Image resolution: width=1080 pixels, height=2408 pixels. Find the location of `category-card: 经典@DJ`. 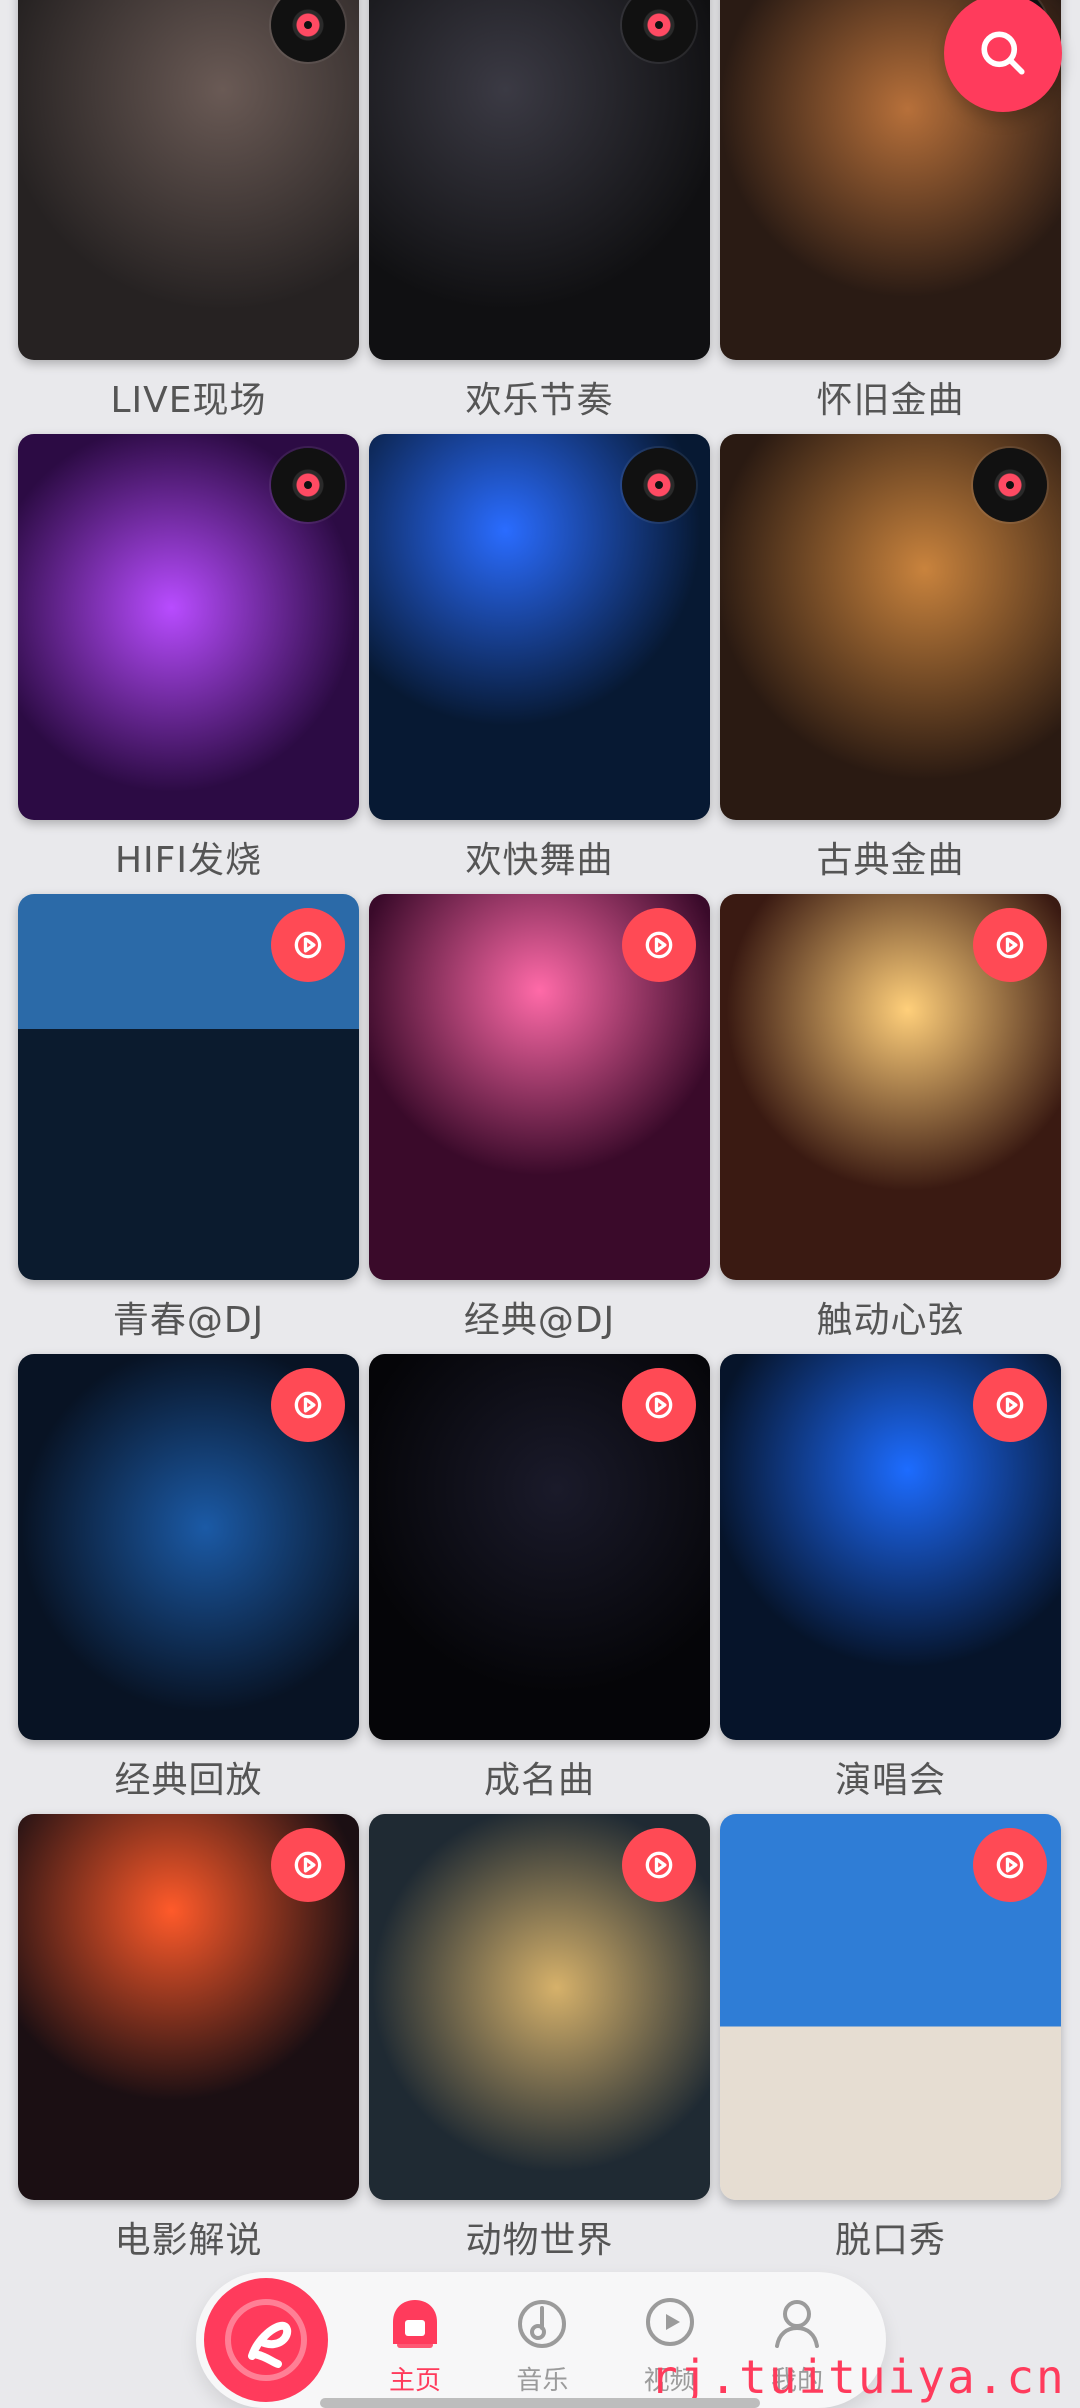

category-card: 经典@DJ is located at coordinates (539, 1124).